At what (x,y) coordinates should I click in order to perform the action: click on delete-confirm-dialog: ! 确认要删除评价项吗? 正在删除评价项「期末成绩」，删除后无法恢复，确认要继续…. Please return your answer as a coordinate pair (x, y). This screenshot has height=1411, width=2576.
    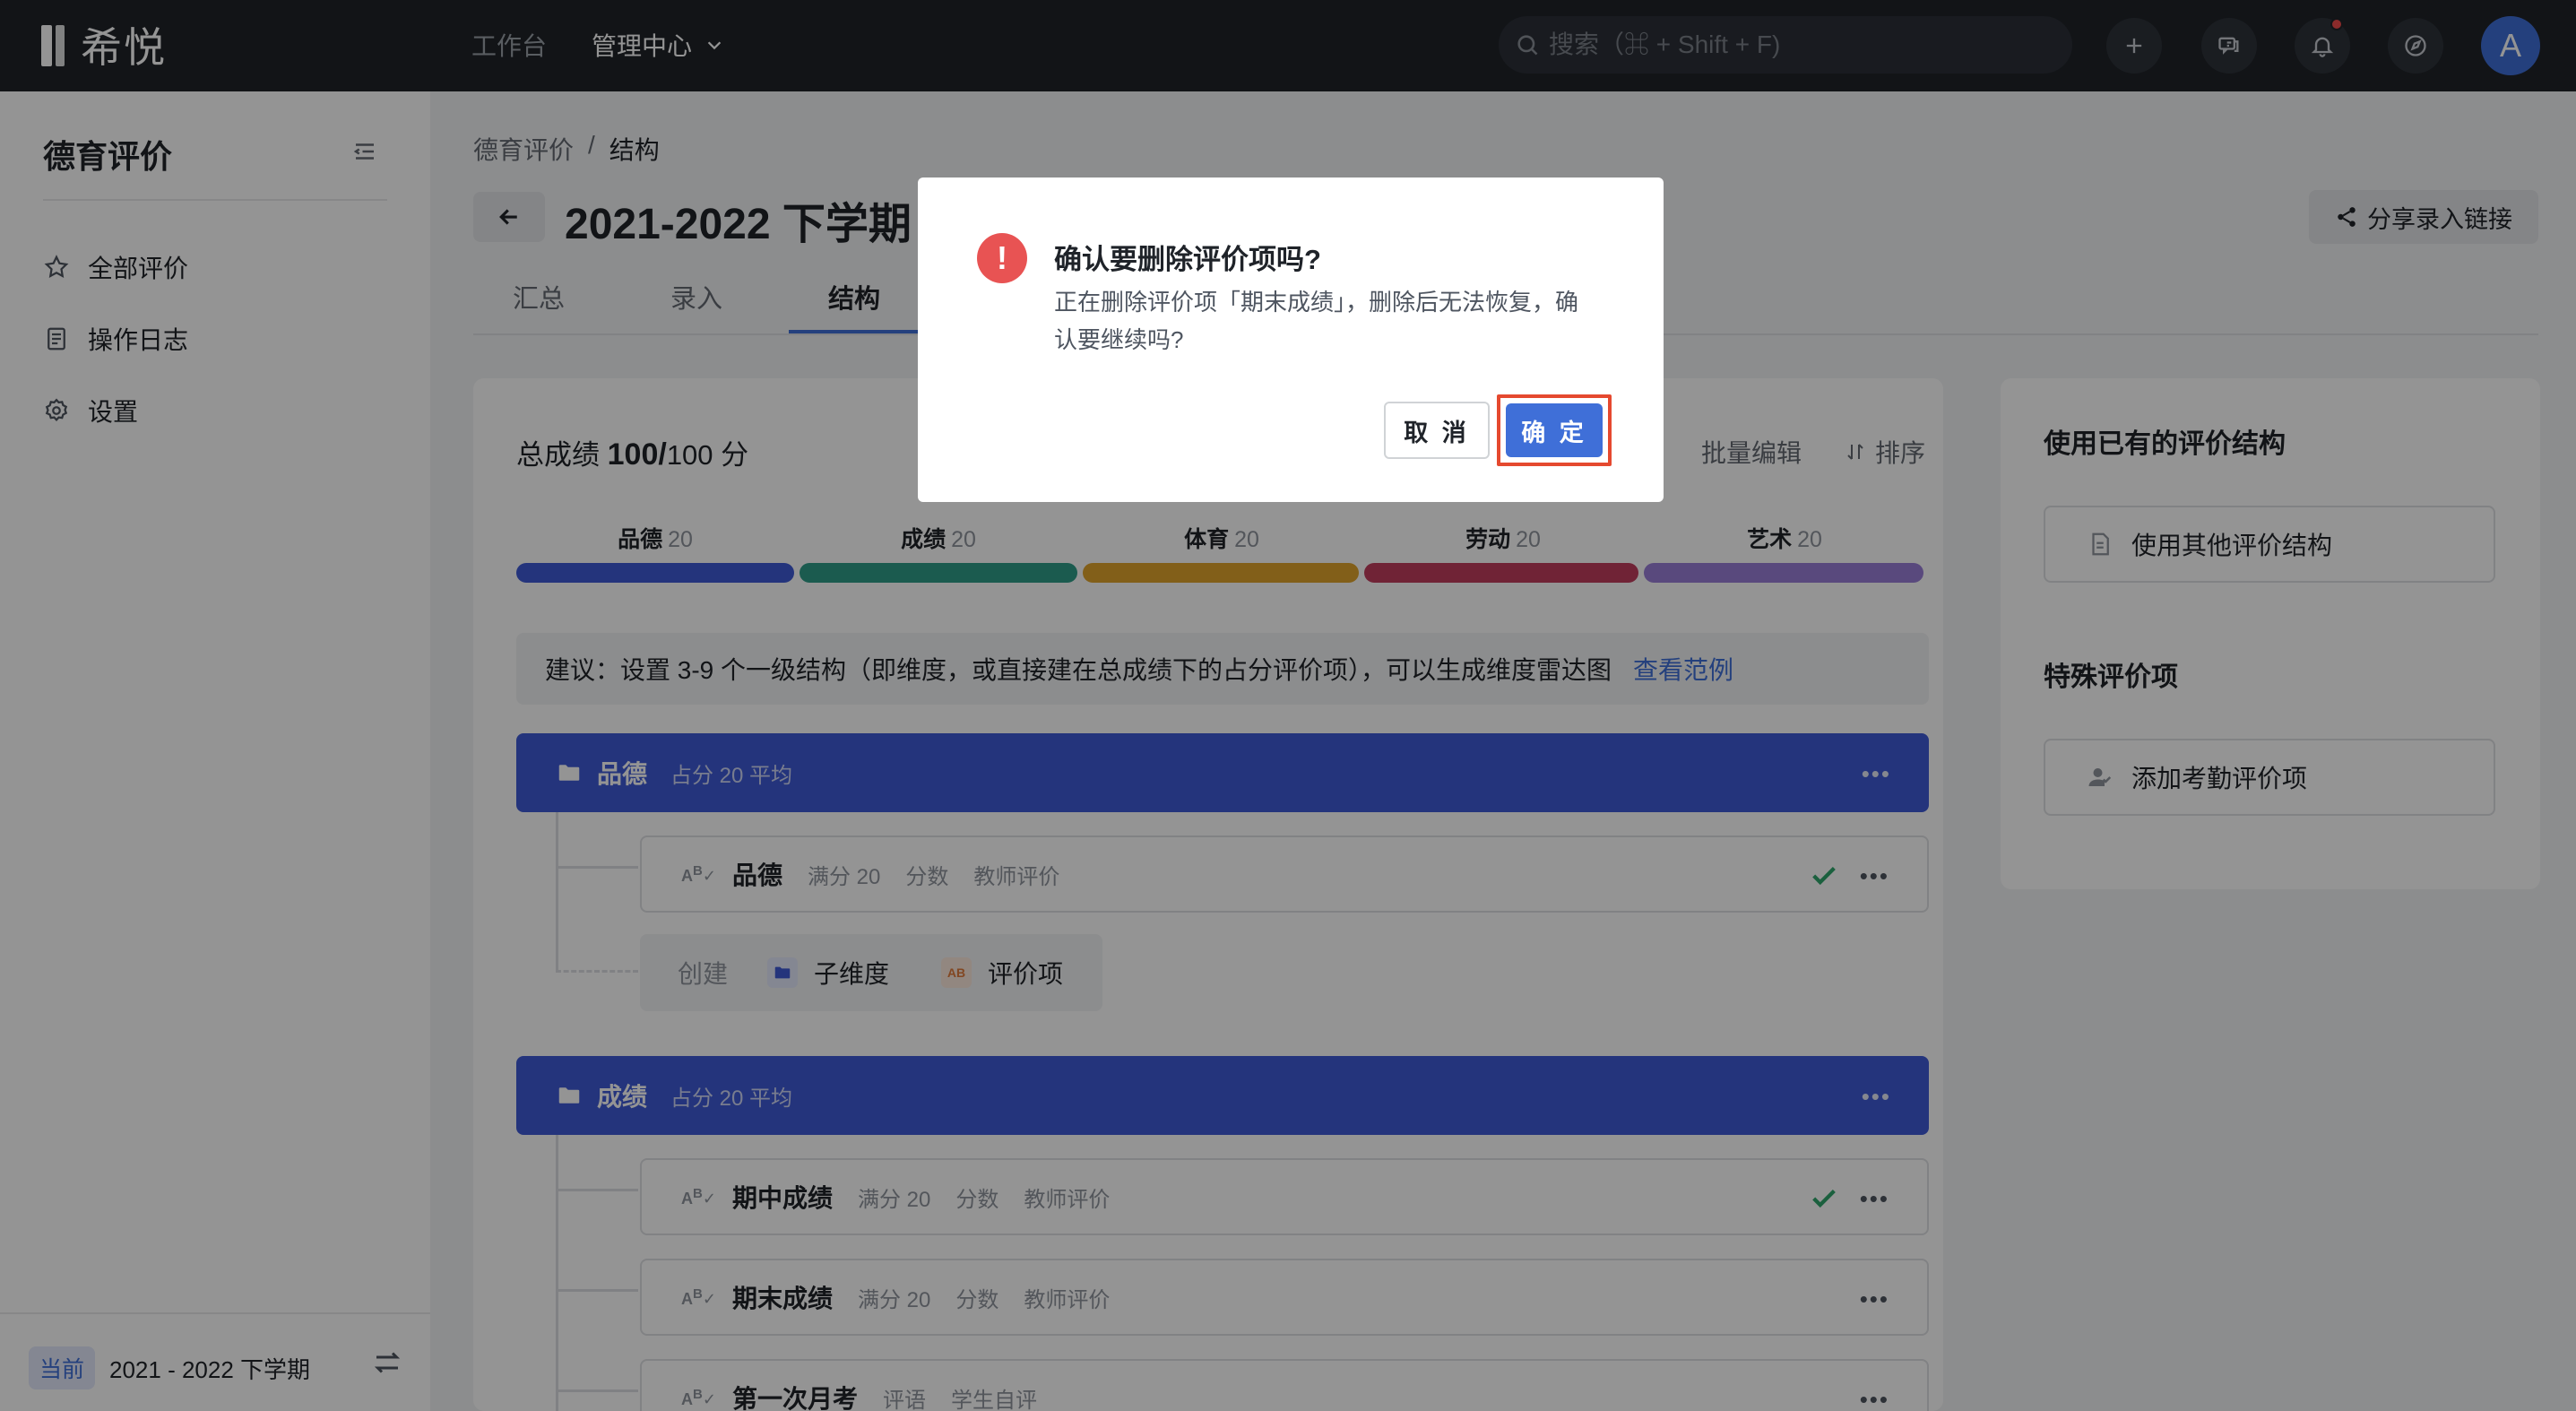
    Looking at the image, I should click on (1291, 339).